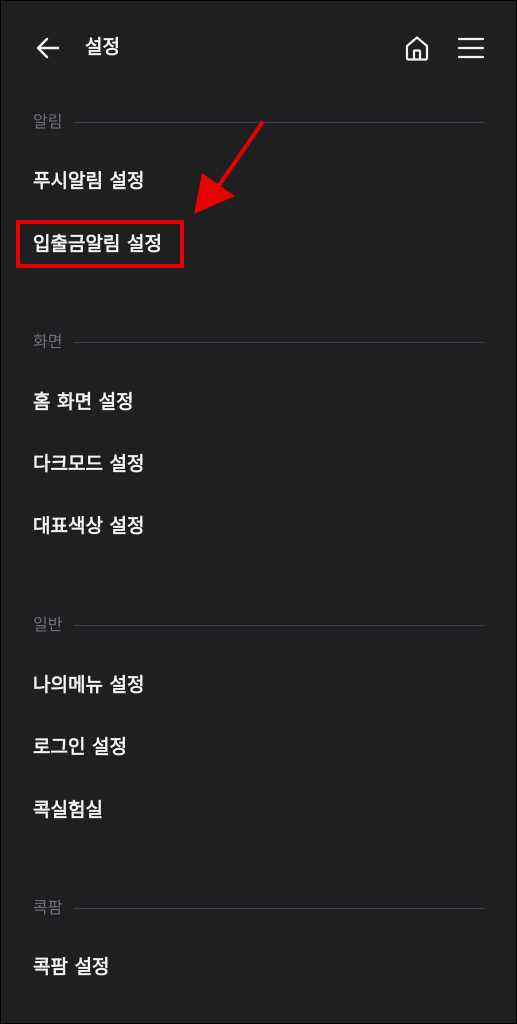 This screenshot has height=1024, width=517. What do you see at coordinates (71, 967) in the screenshot?
I see `menu-item-kokfarm-settings: 콕팜 설정` at bounding box center [71, 967].